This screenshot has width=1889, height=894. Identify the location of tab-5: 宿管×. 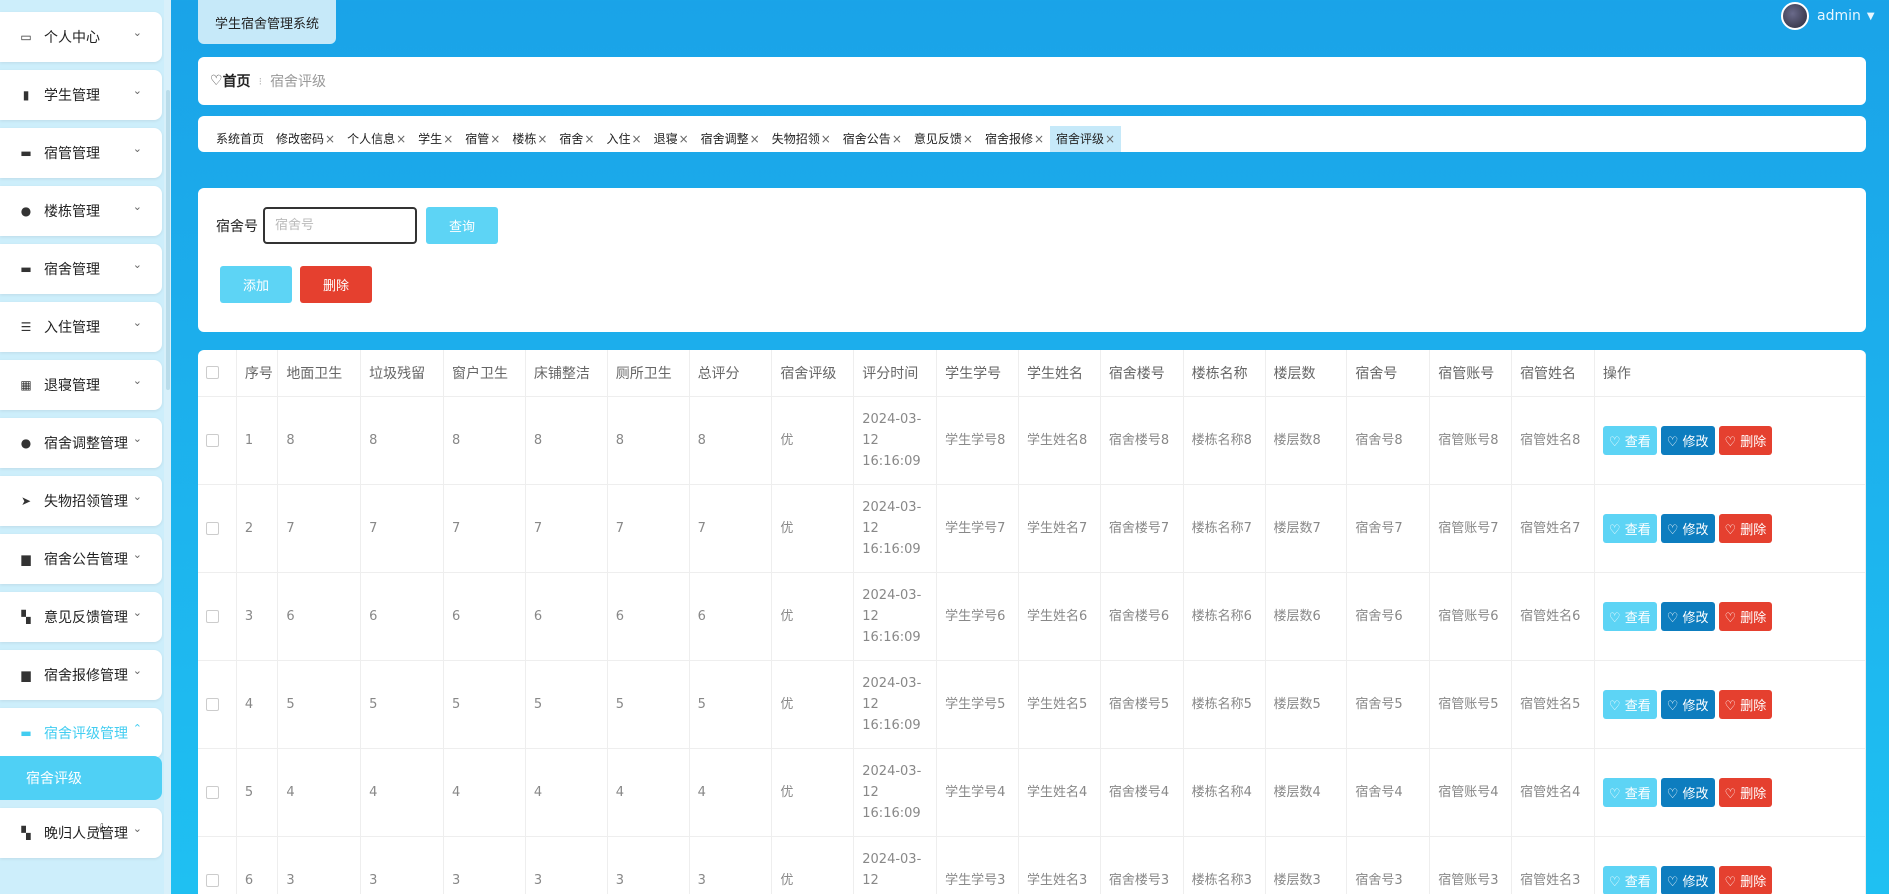
(482, 139).